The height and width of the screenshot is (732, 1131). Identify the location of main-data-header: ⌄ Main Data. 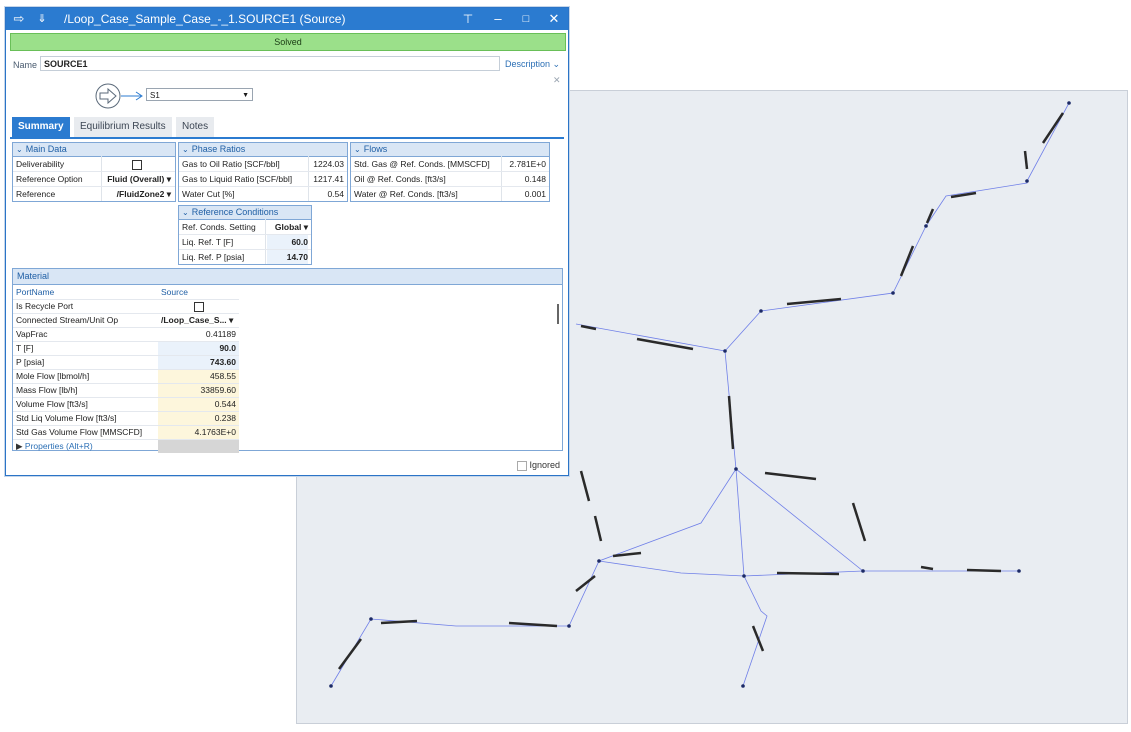
(94, 150).